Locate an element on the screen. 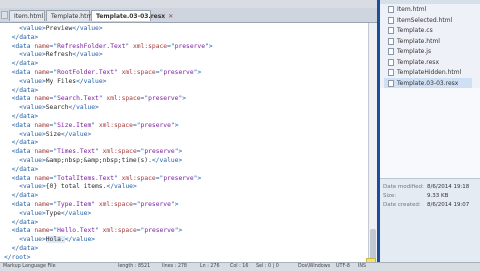 This screenshot has width=480, height=271. tab-item-html: Item.html is located at coordinates (27, 15).